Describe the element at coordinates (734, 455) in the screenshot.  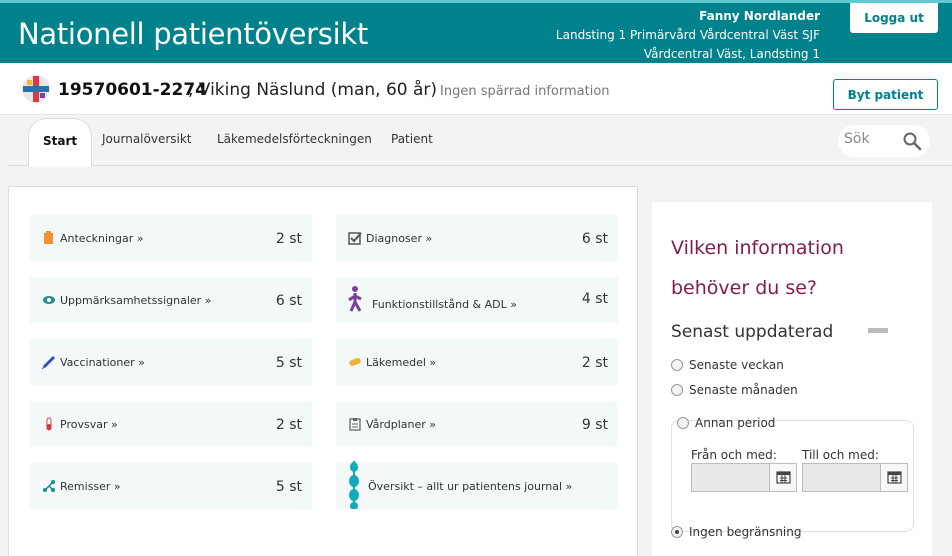
I see `from-date-label: Från och med:` at that location.